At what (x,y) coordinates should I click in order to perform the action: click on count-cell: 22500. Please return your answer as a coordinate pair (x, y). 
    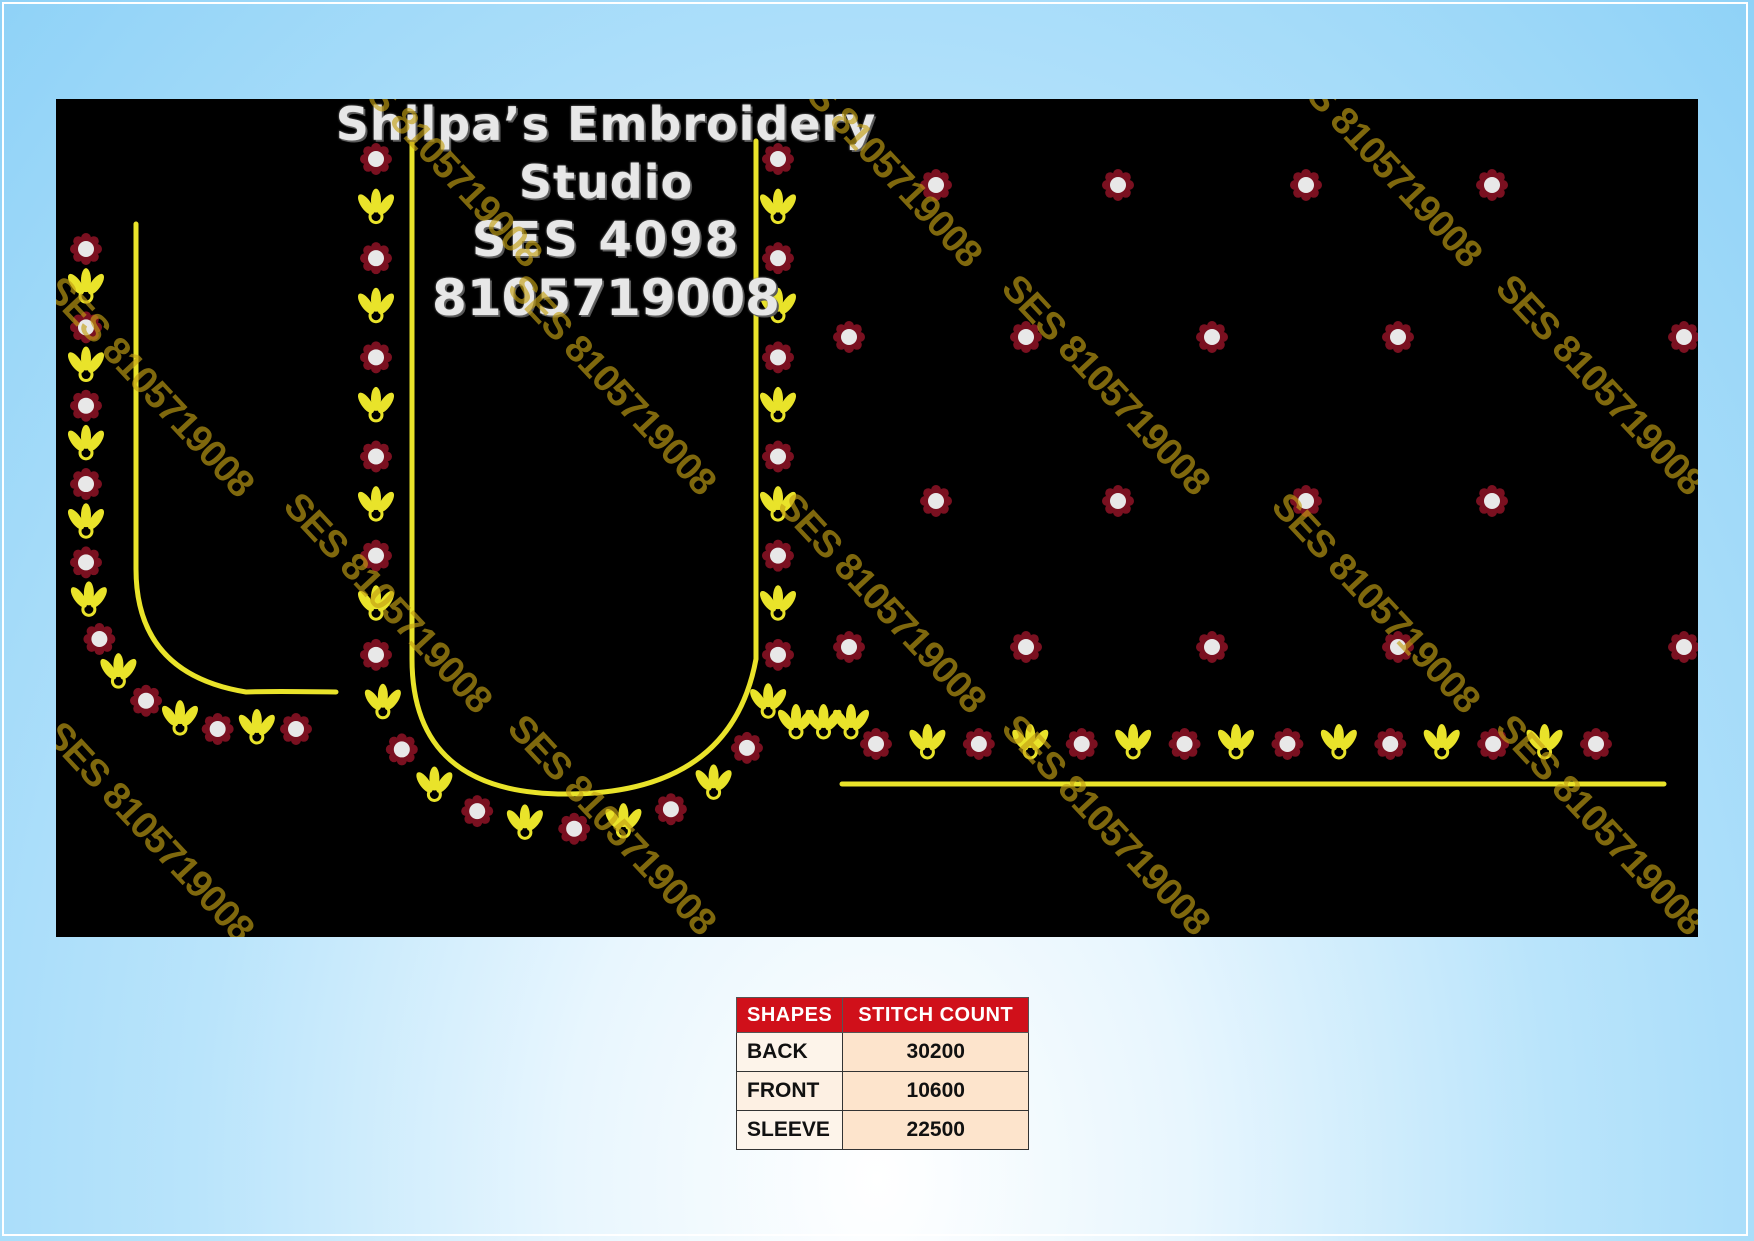
    Looking at the image, I should click on (936, 1130).